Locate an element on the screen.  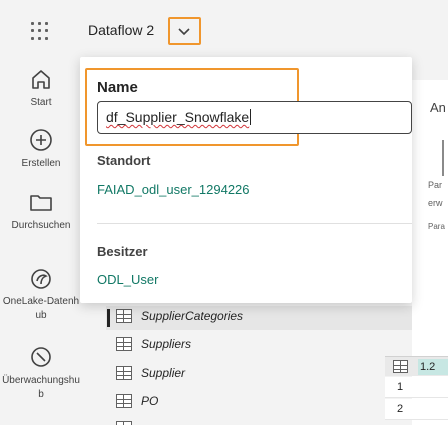
column-type-badge: 1.2 is located at coordinates (433, 367).